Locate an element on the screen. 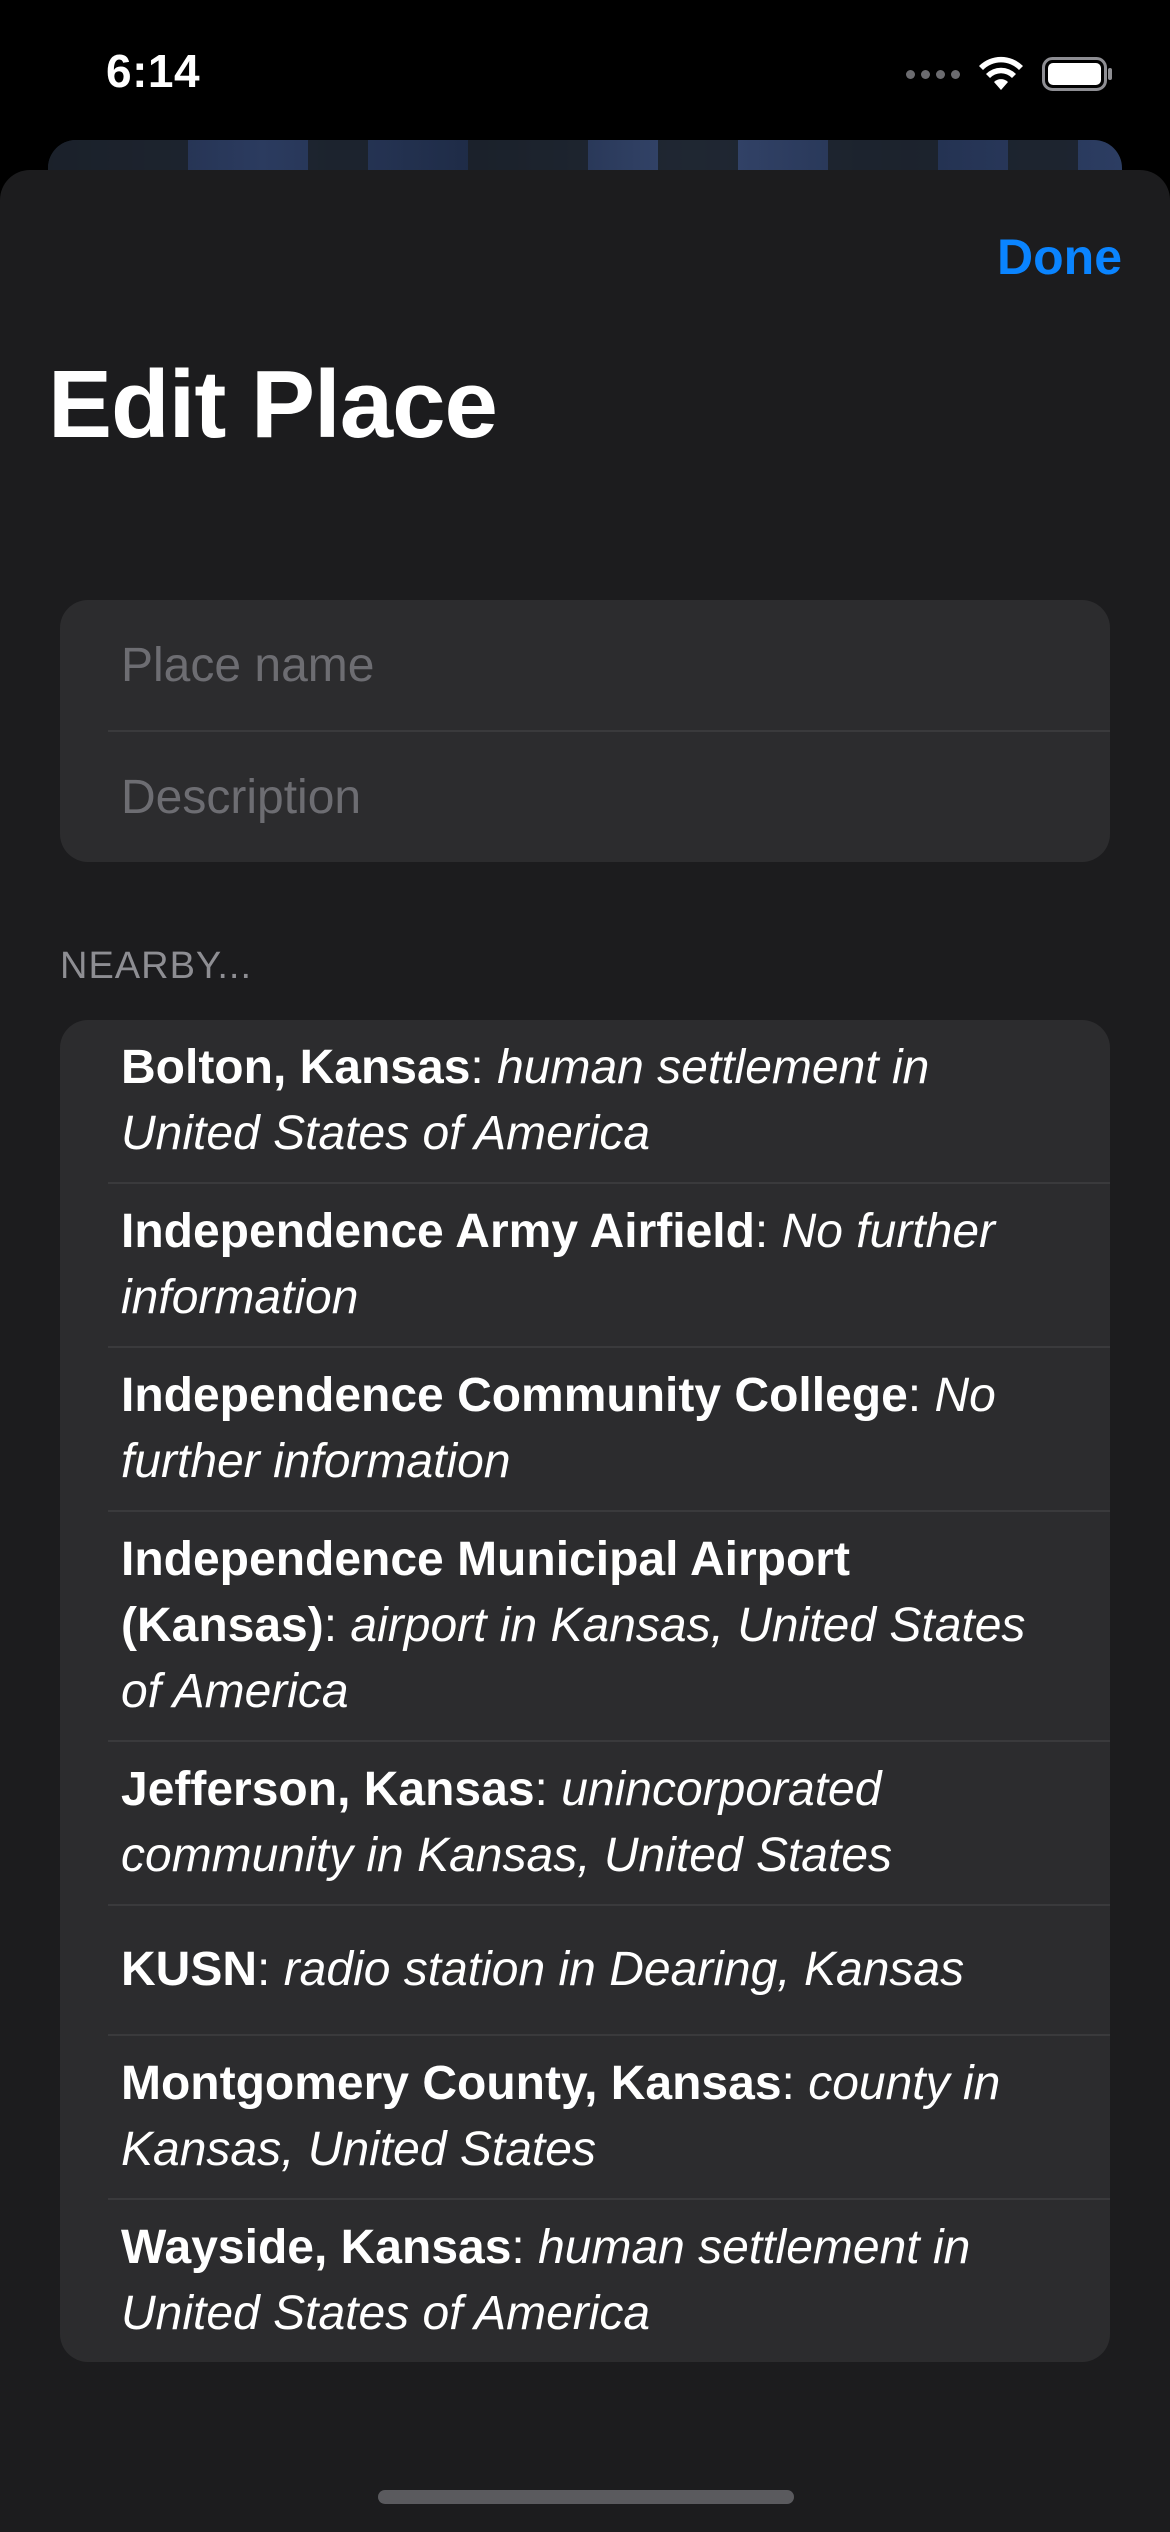 The height and width of the screenshot is (2532, 1170). place-name-field is located at coordinates (585, 665).